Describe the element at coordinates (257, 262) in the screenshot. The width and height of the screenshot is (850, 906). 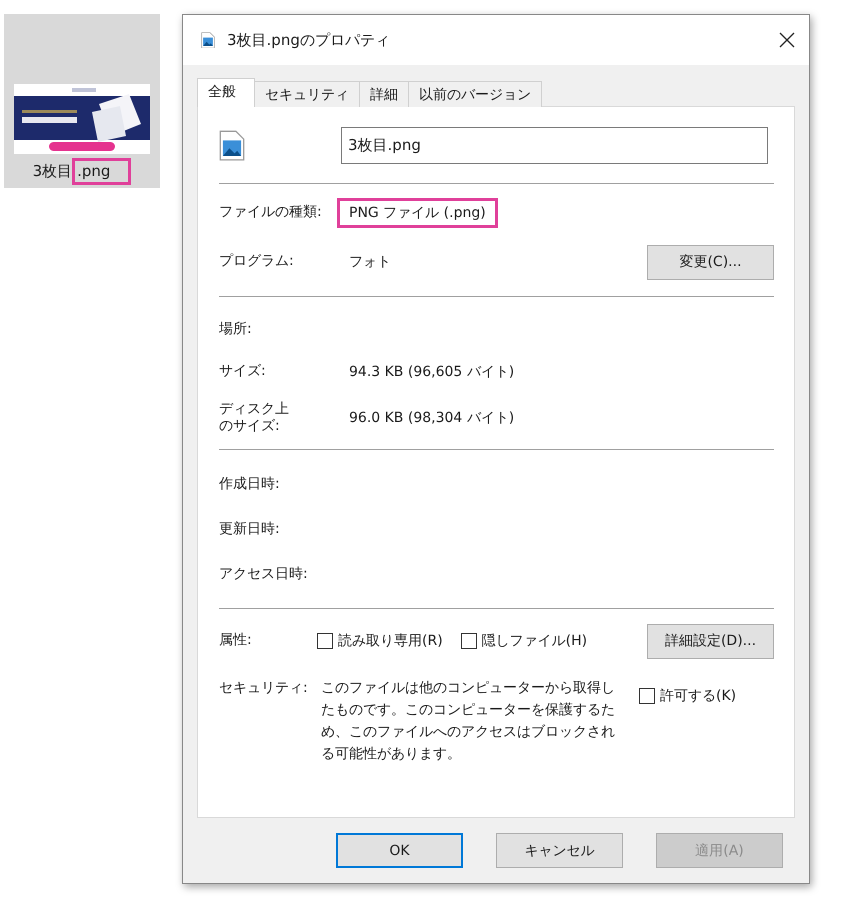
I see `field-label: プログラム:` at that location.